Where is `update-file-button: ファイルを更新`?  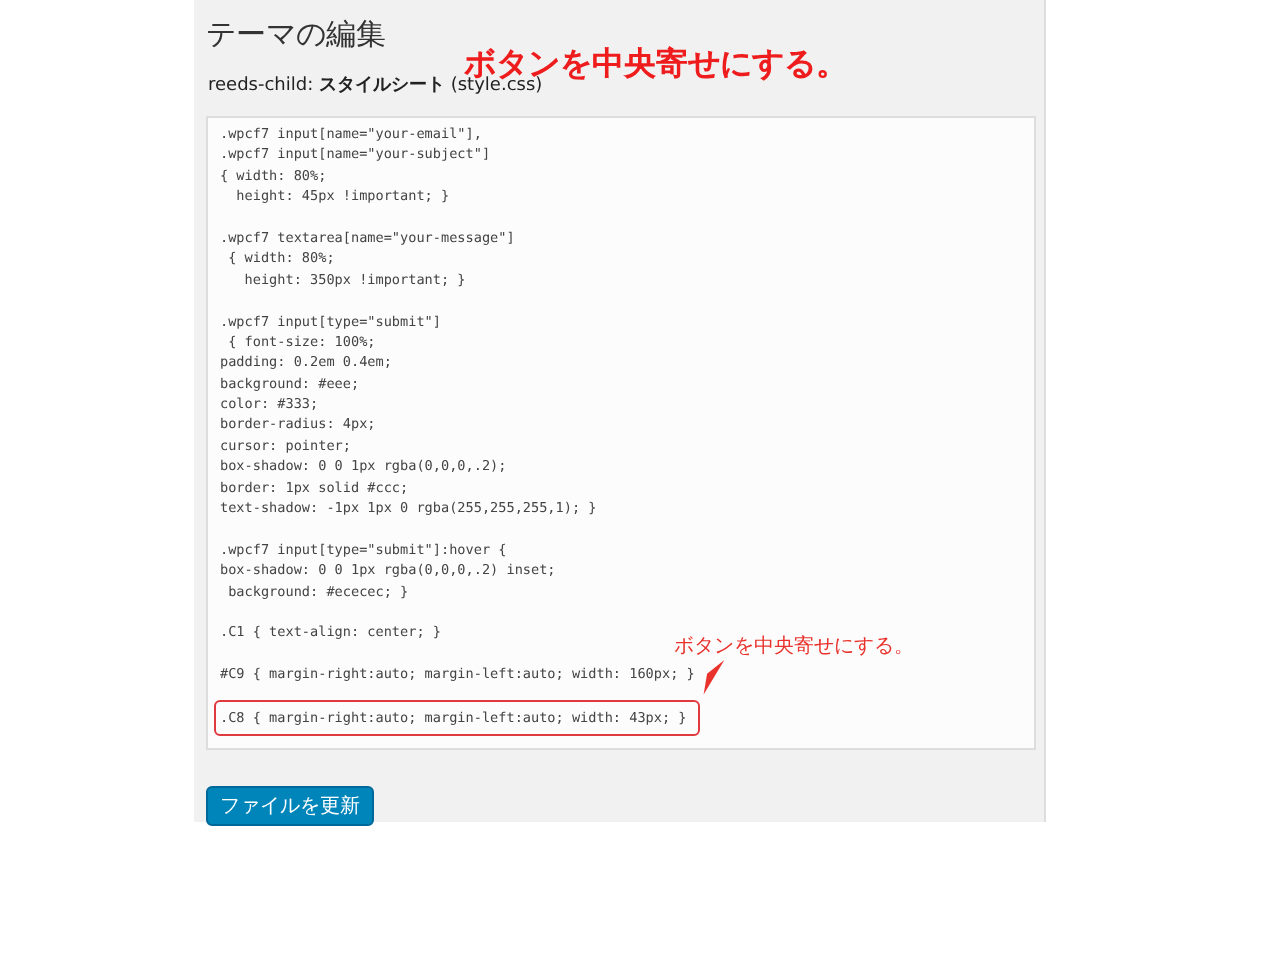 update-file-button: ファイルを更新 is located at coordinates (290, 806).